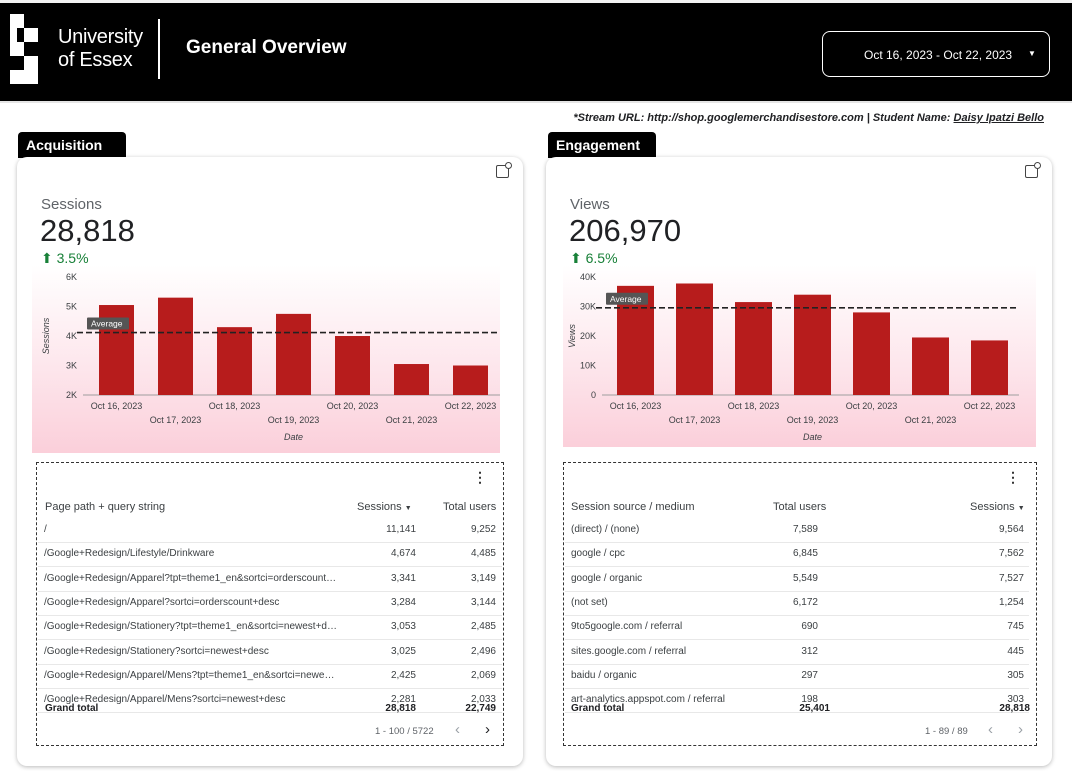 This screenshot has height=771, width=1072. Describe the element at coordinates (129, 554) in the screenshot. I see `cell-page-path: /Google+Redesign/Lifestyle/Drinkware` at that location.